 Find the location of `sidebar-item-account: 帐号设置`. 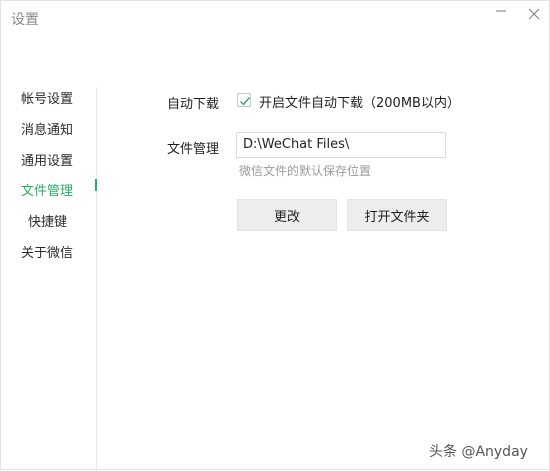

sidebar-item-account: 帐号设置 is located at coordinates (49, 97).